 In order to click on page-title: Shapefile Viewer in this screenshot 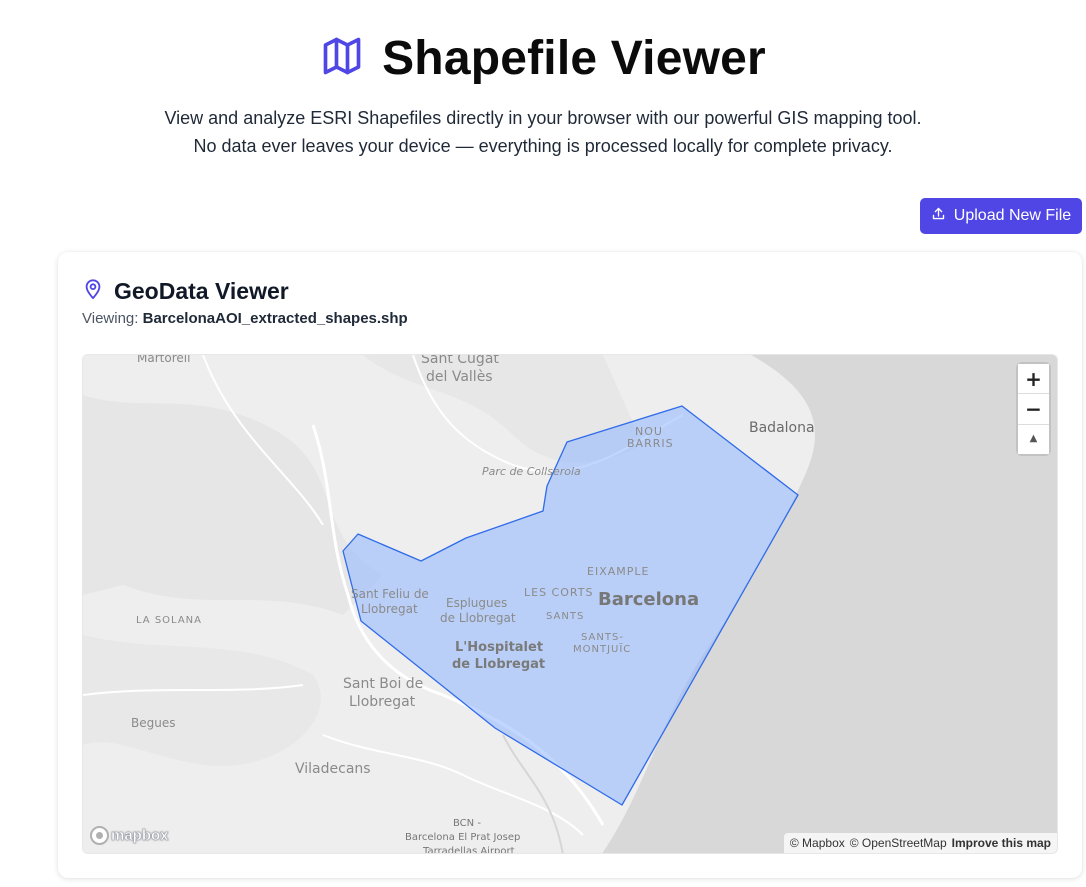, I will do `click(574, 58)`.